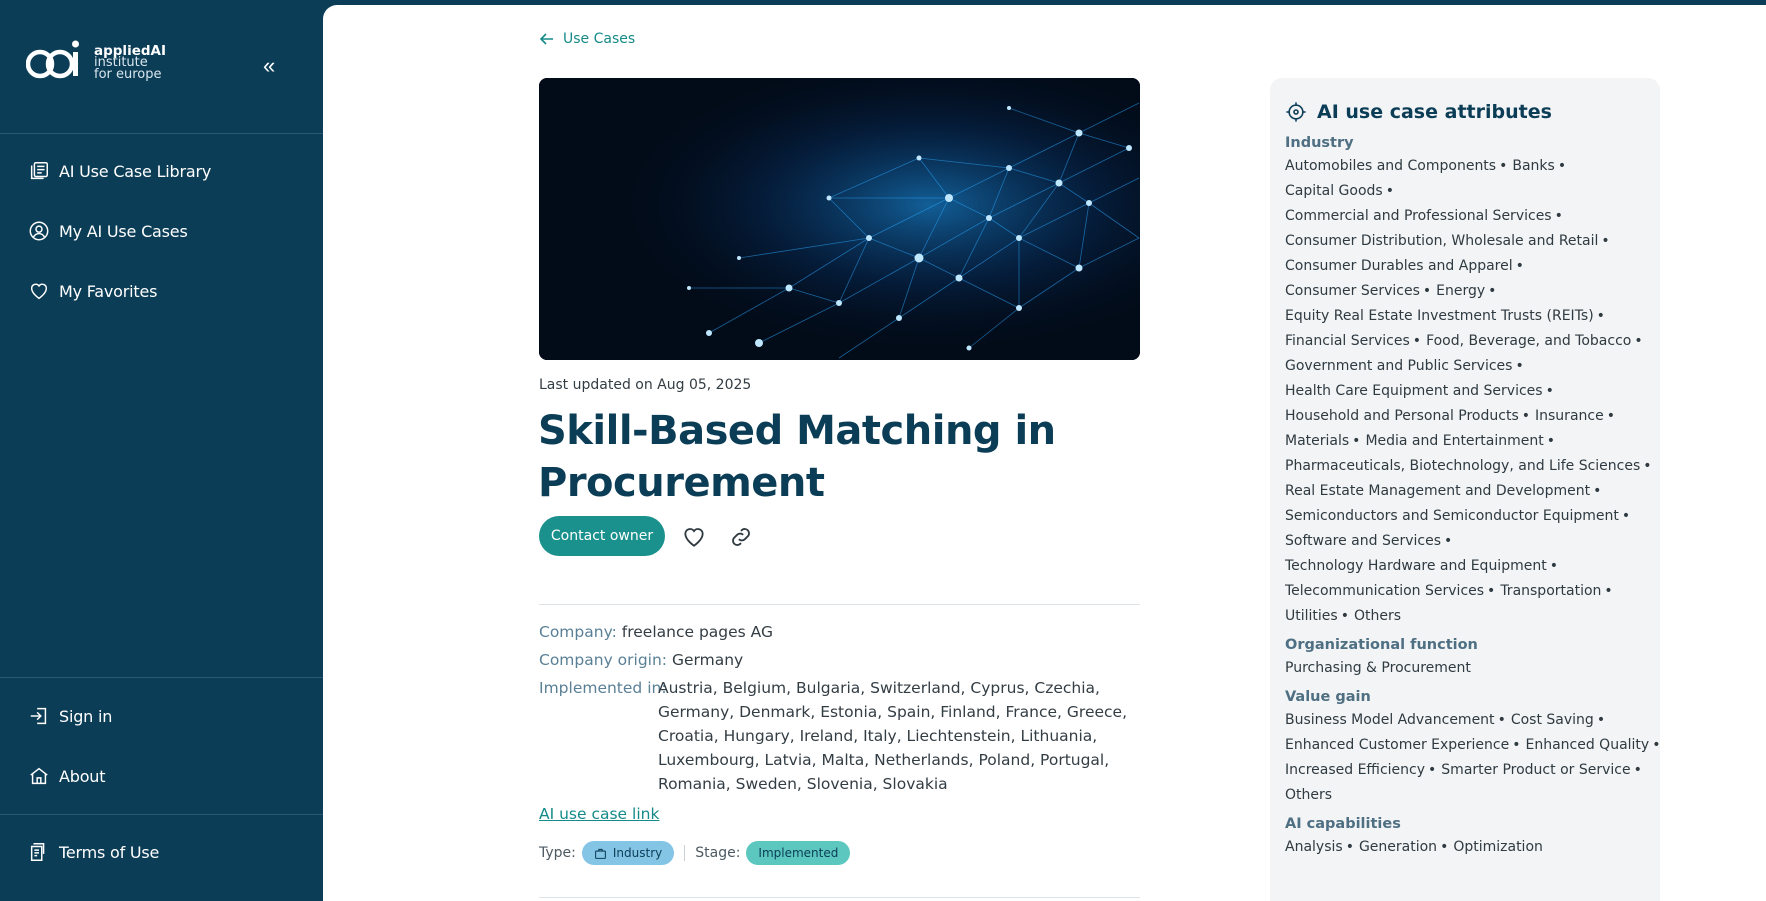 The height and width of the screenshot is (901, 1766). Describe the element at coordinates (694, 537) in the screenshot. I see `favorite-heart-icon` at that location.